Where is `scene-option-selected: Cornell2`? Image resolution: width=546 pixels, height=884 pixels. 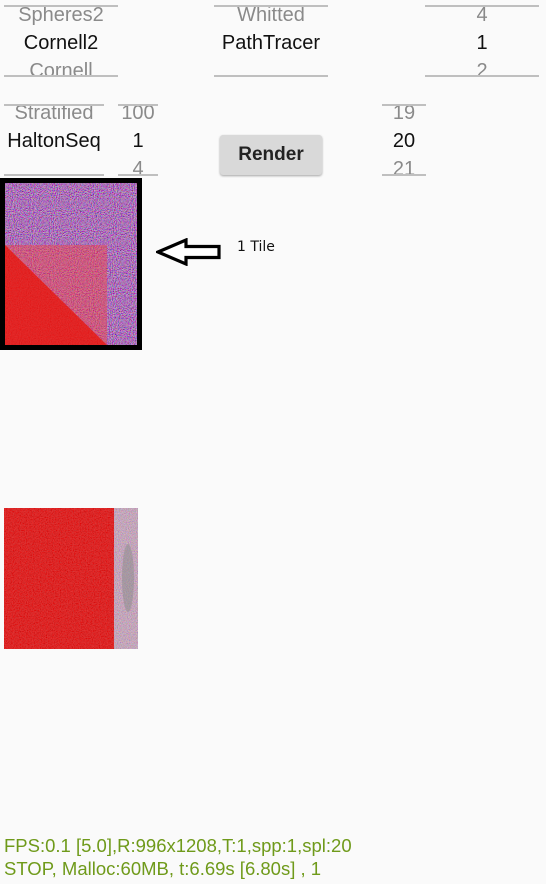
scene-option-selected: Cornell2 is located at coordinates (61, 43).